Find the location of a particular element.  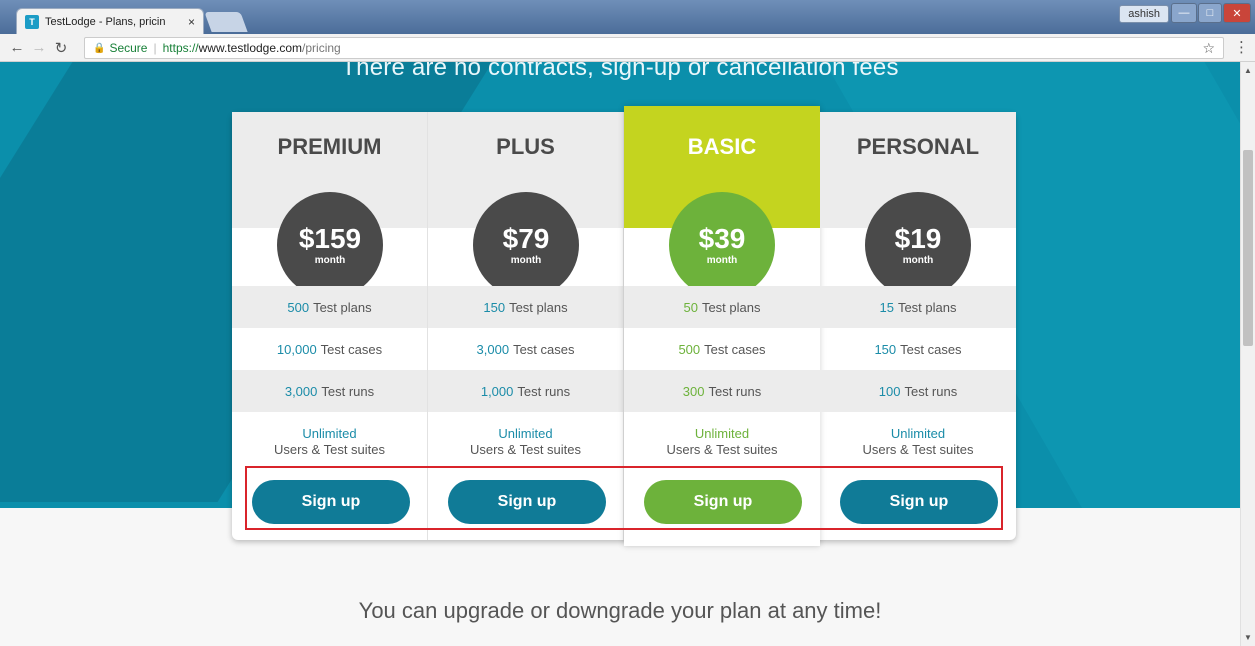

feature-test-runs: 300 Test runs is located at coordinates (722, 391).